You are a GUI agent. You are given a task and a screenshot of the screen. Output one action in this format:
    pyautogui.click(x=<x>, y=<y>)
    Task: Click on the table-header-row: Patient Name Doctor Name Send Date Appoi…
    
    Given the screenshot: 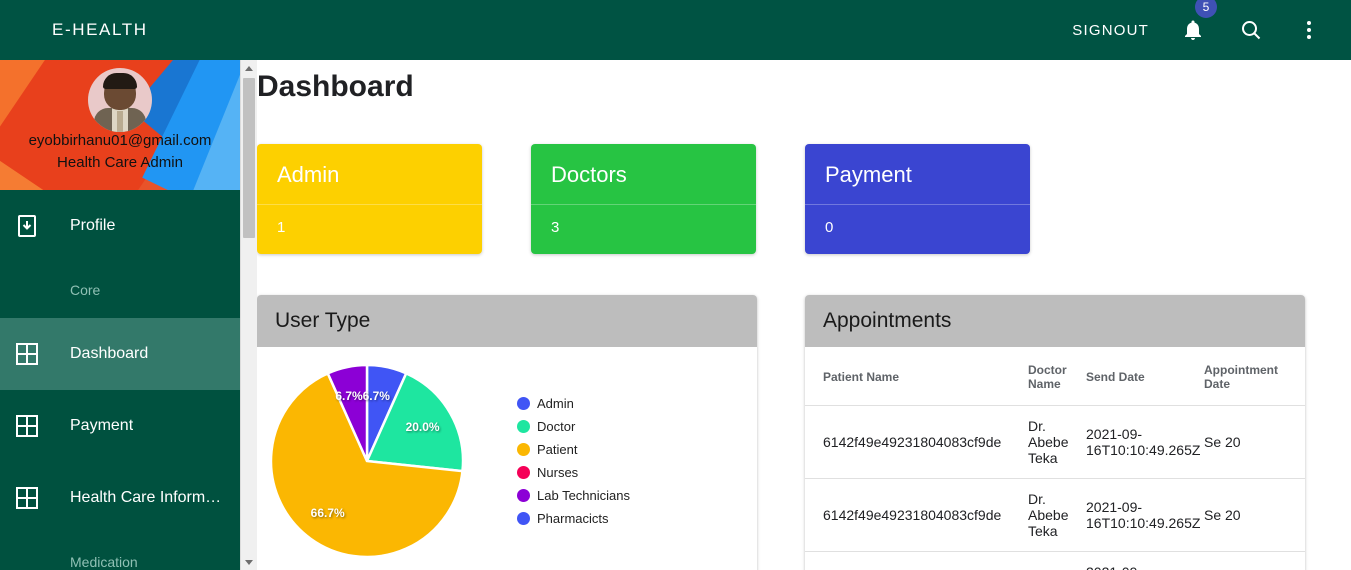 What is the action you would take?
    pyautogui.click(x=1055, y=376)
    